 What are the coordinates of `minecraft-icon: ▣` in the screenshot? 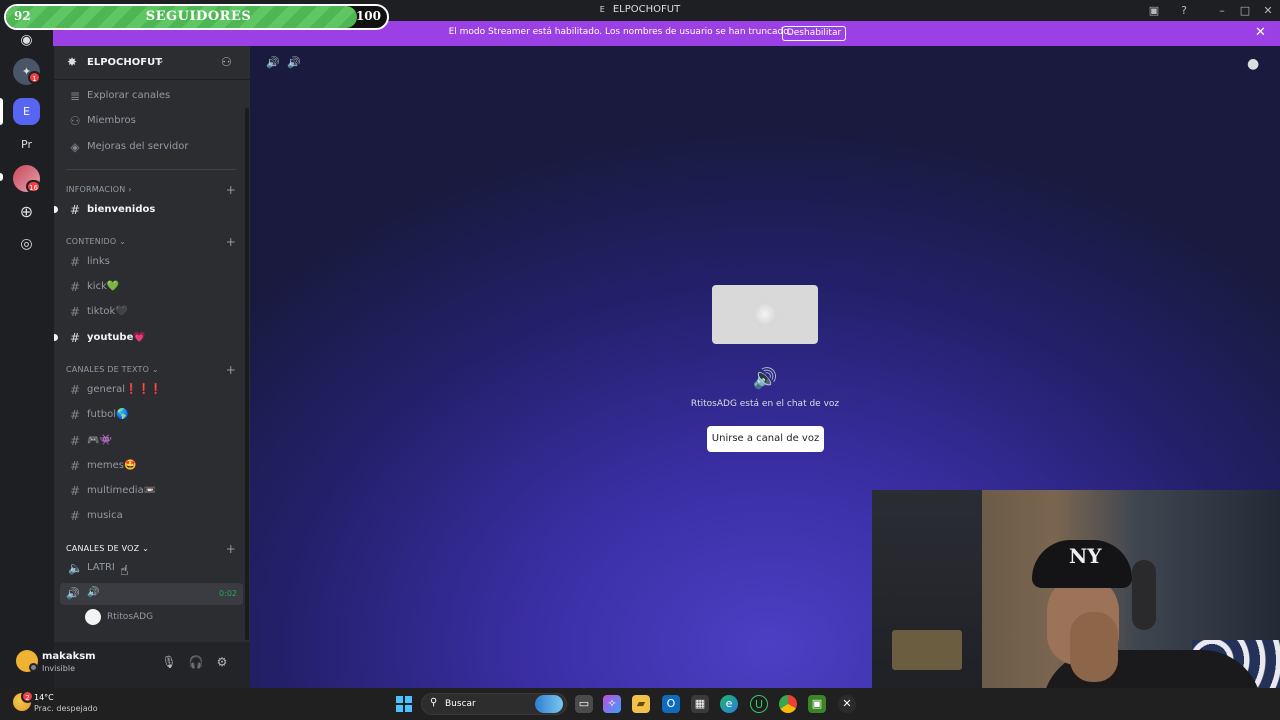 It's located at (817, 704).